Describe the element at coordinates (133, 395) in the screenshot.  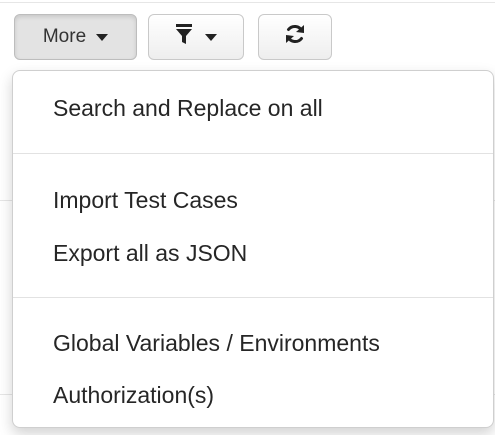
I see `menu-item-authorizations: Authorization(s)` at that location.